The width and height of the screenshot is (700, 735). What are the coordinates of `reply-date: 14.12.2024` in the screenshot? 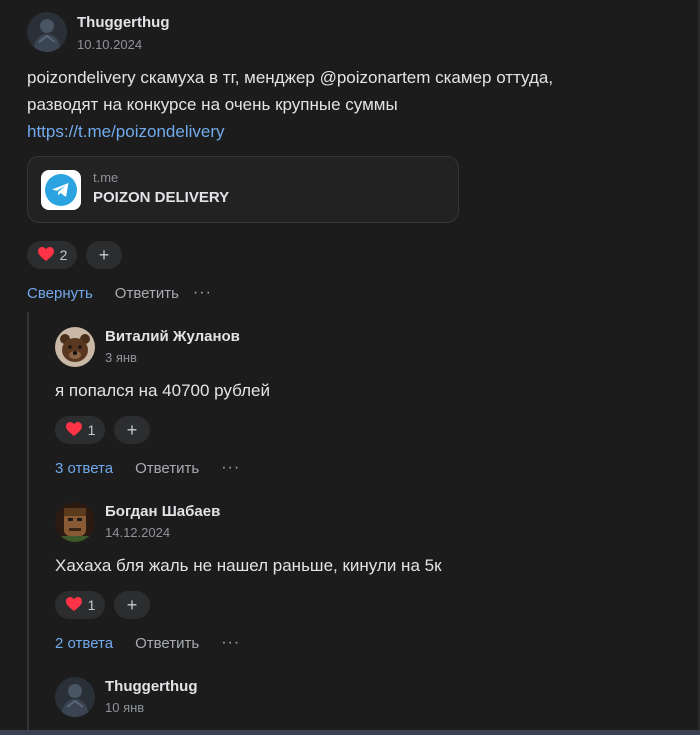 It's located at (137, 532).